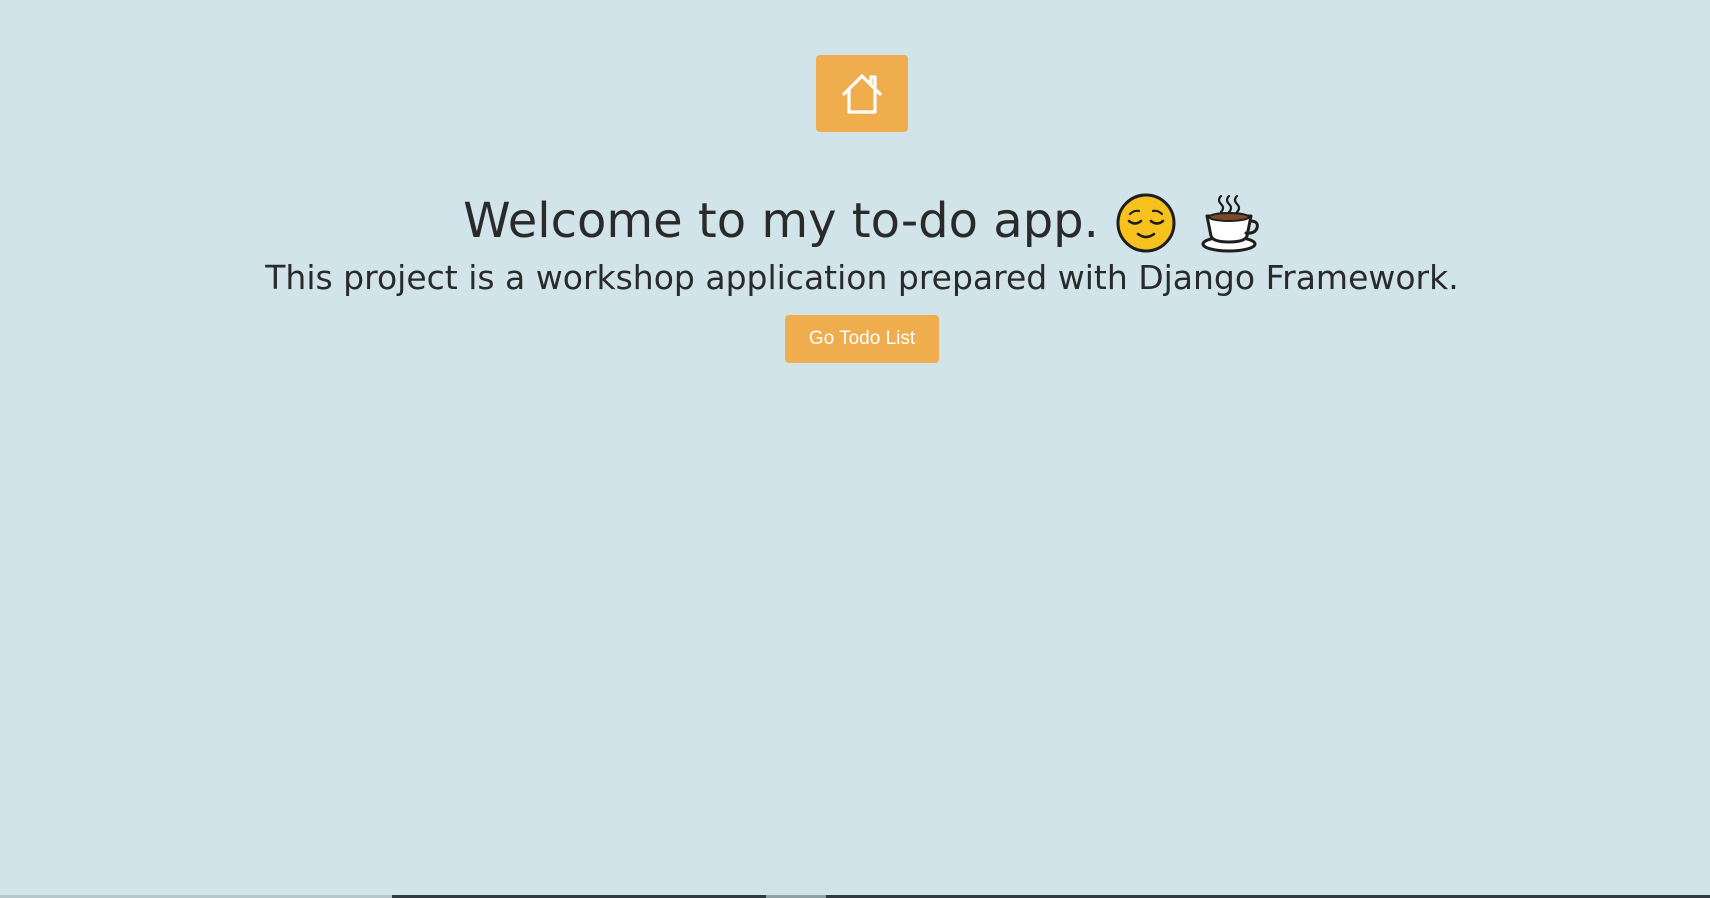 This screenshot has height=898, width=1710. Describe the element at coordinates (1146, 220) in the screenshot. I see `relieved-face-icon` at that location.